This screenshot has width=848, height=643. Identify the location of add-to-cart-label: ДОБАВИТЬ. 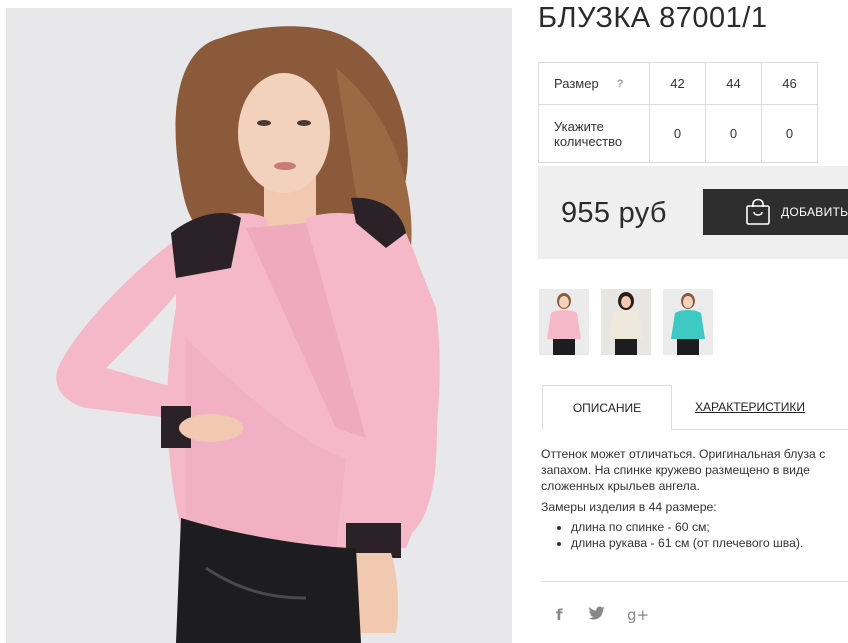
(814, 212).